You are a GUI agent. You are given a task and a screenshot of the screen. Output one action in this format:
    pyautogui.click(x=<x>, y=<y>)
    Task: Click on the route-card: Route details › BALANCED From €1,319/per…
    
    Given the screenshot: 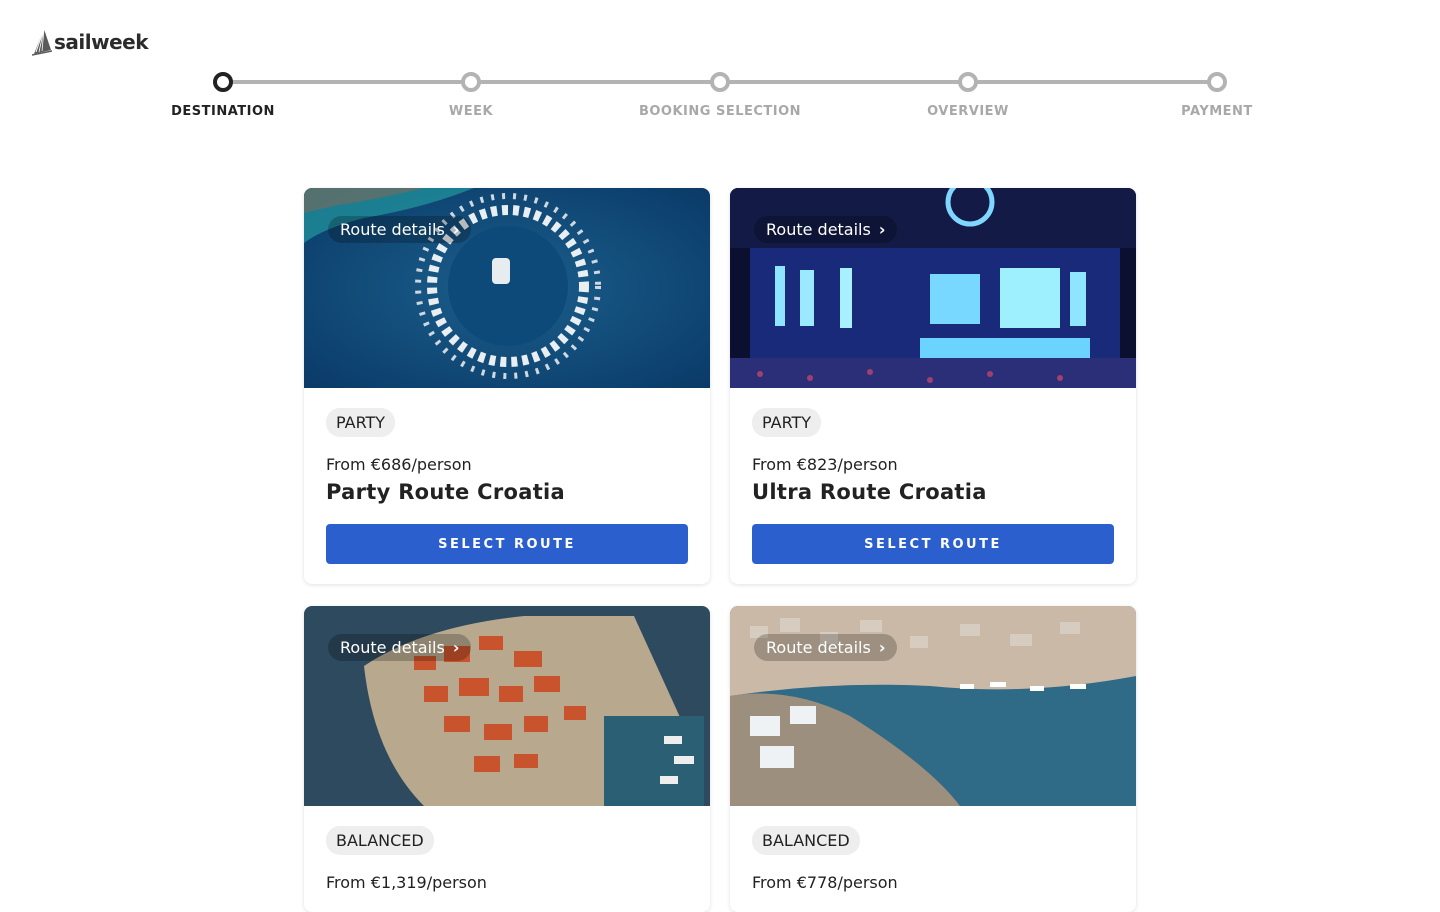 What is the action you would take?
    pyautogui.click(x=507, y=759)
    